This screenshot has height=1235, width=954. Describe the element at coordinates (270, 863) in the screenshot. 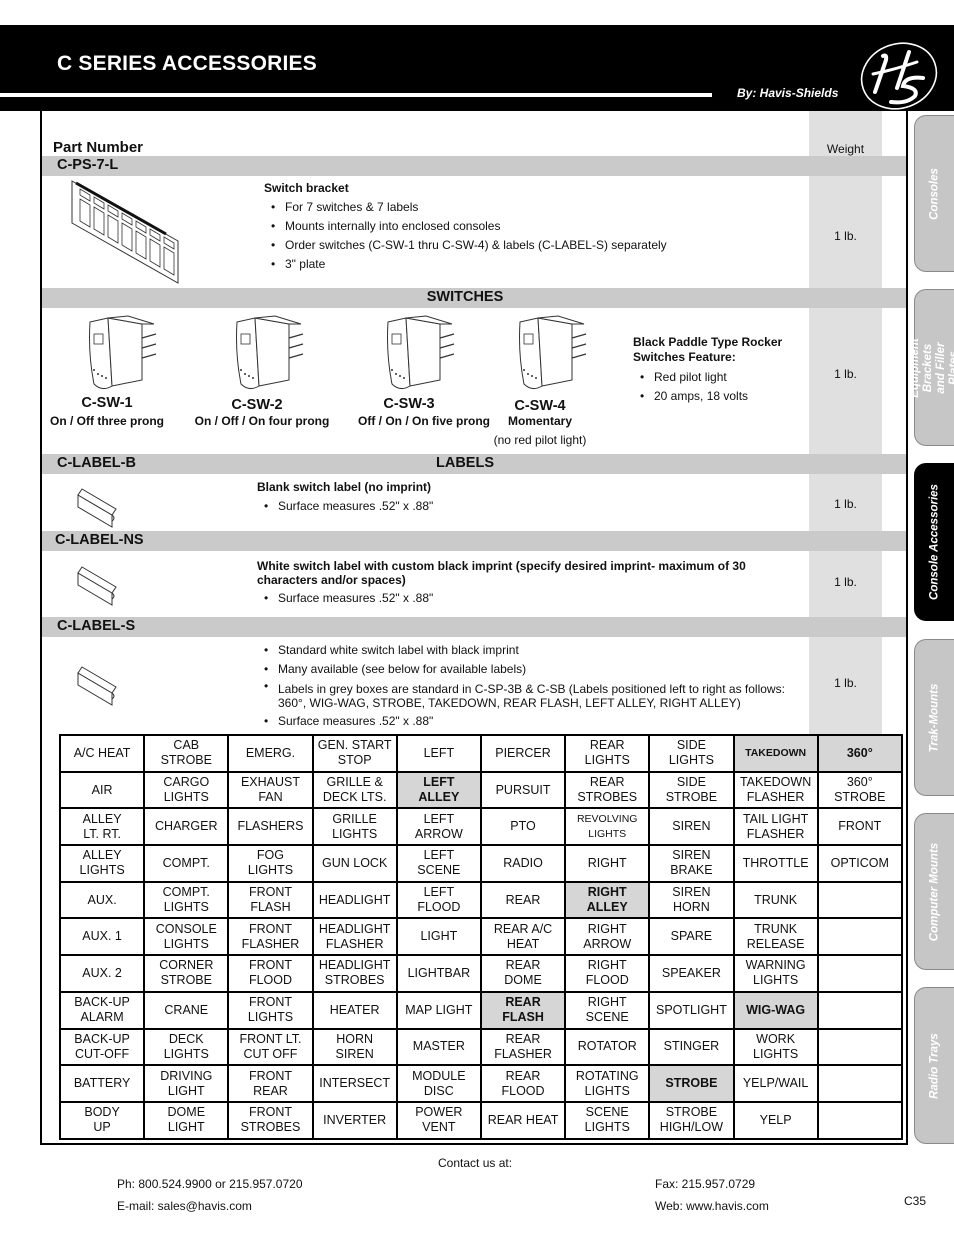

I see `label-table-cell: FOG LIGHTS` at that location.